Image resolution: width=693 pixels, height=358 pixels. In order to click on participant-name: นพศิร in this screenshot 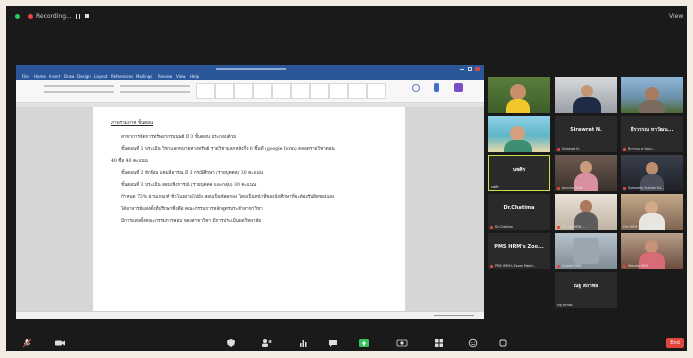, I will do `click(519, 170)`.